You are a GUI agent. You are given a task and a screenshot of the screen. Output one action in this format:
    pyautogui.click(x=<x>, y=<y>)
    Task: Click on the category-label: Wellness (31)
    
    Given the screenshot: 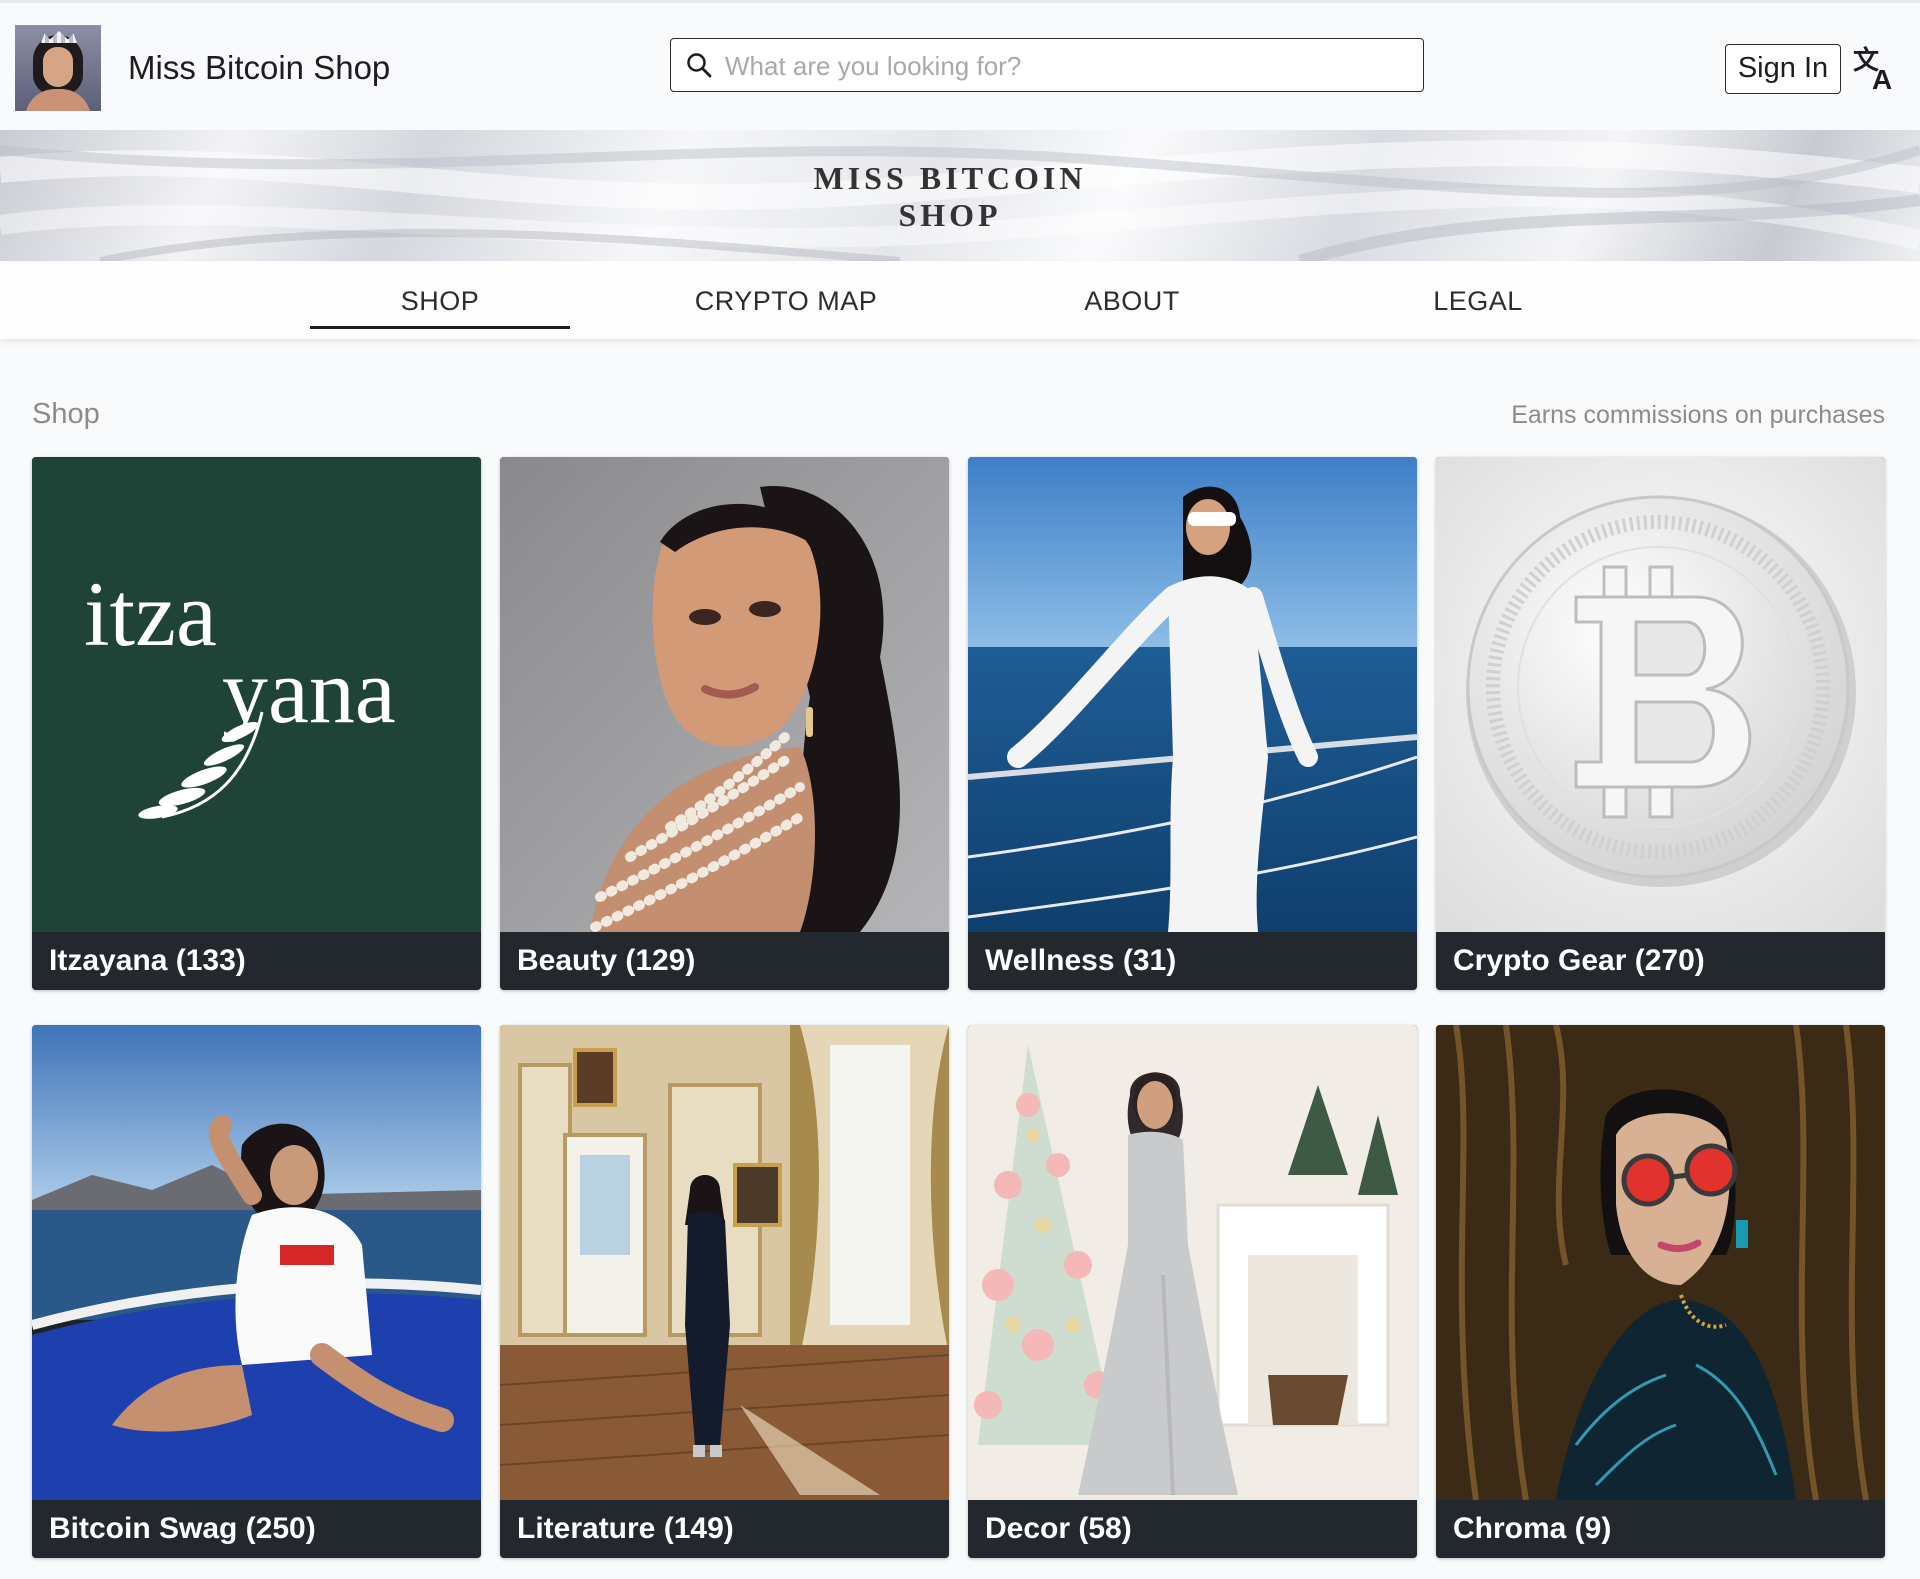 What is the action you would take?
    pyautogui.click(x=1192, y=961)
    